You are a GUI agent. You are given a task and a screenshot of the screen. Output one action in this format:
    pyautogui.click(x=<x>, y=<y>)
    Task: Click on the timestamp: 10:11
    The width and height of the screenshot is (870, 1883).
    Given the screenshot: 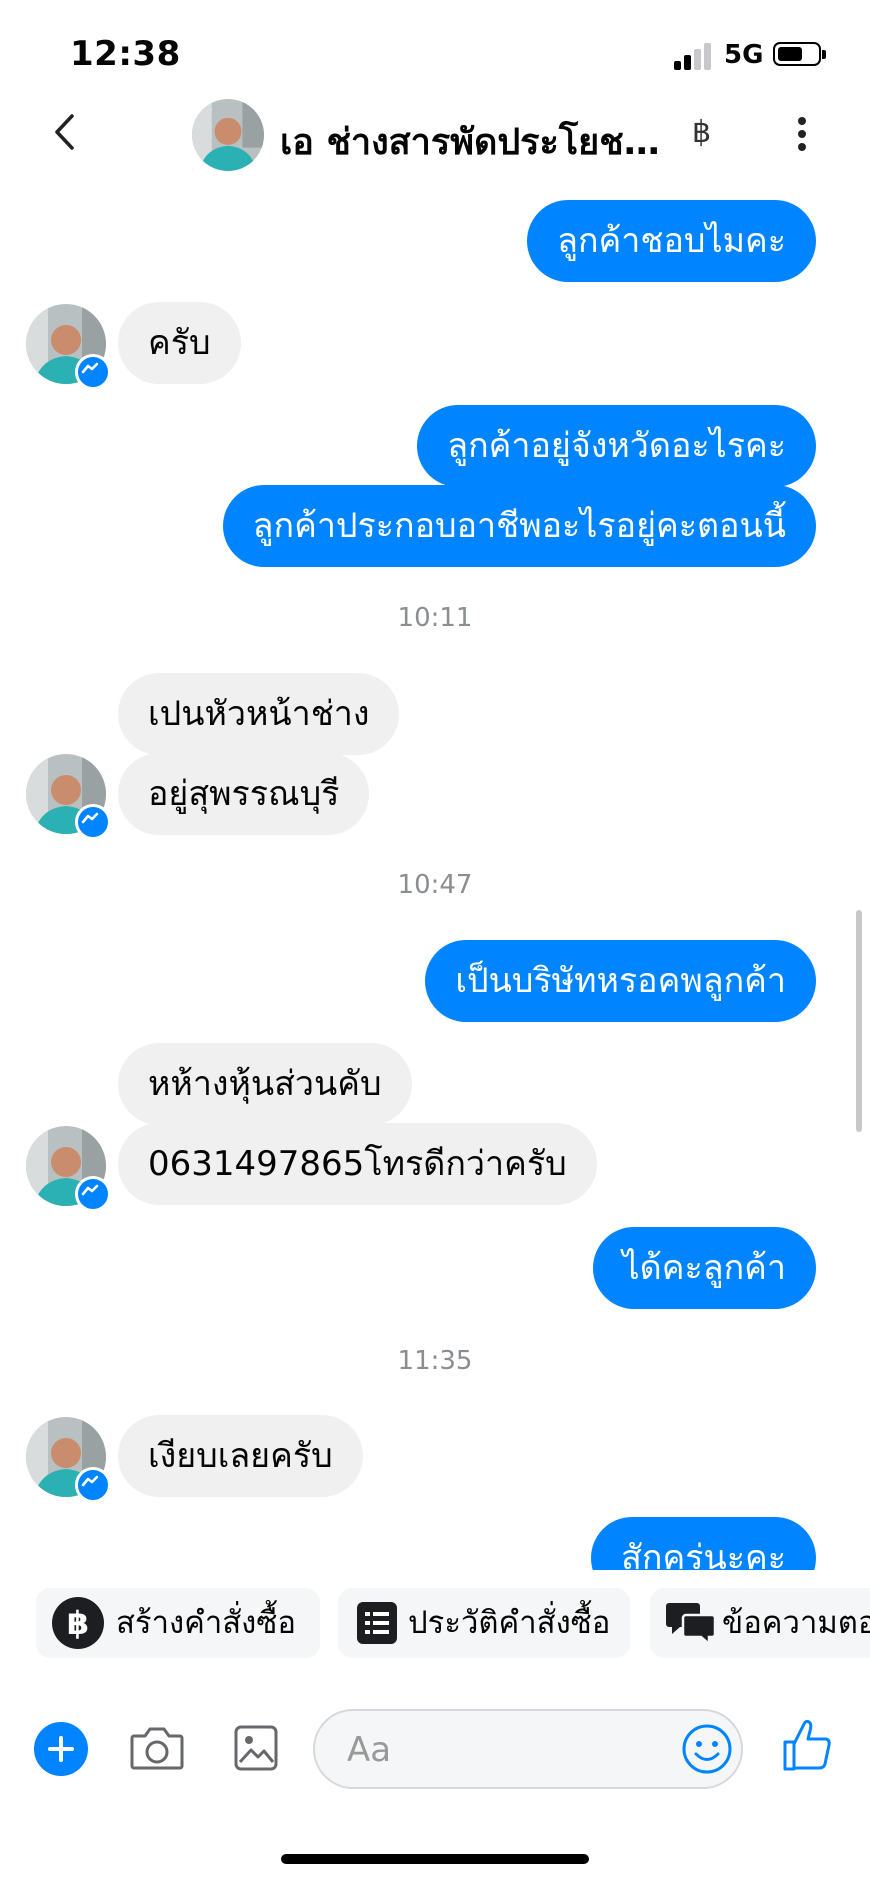 What is the action you would take?
    pyautogui.click(x=435, y=618)
    